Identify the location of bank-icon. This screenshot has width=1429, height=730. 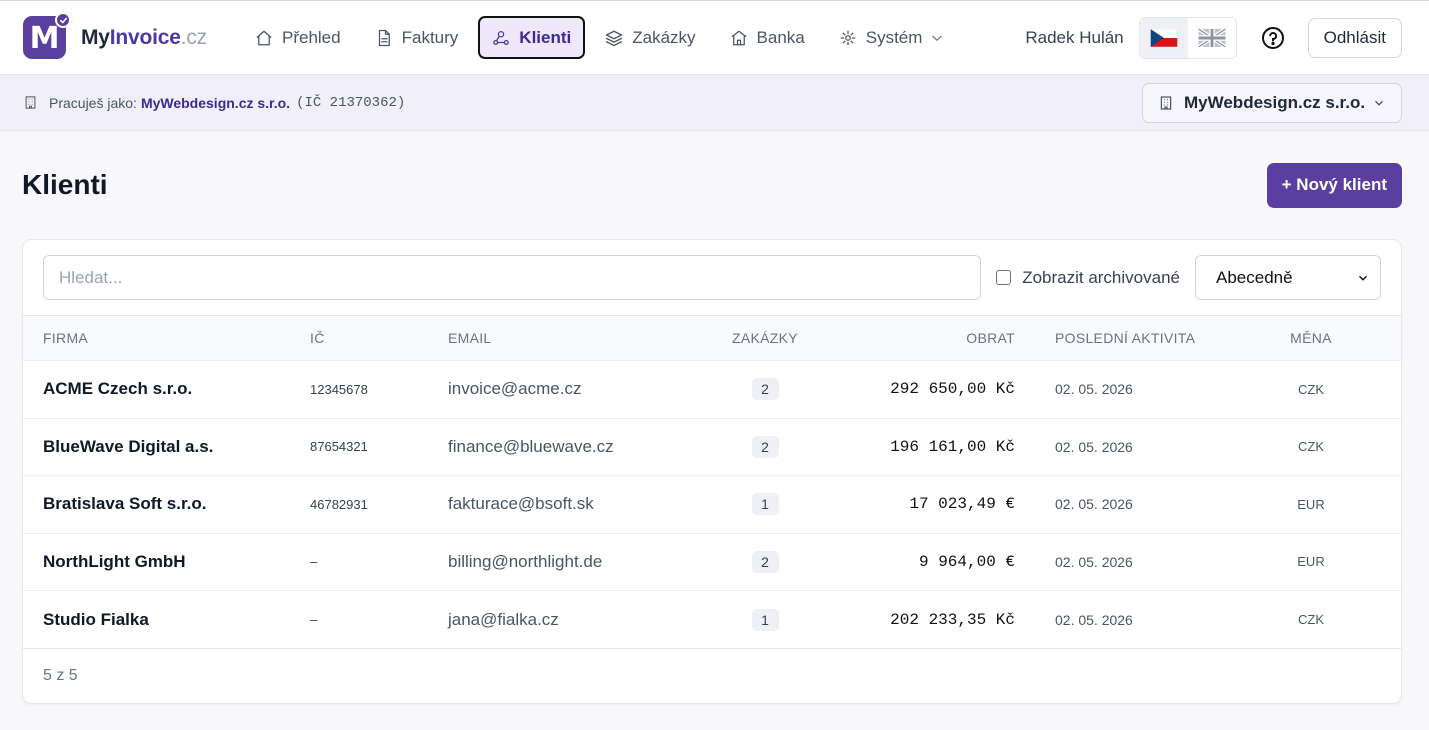
(738, 37).